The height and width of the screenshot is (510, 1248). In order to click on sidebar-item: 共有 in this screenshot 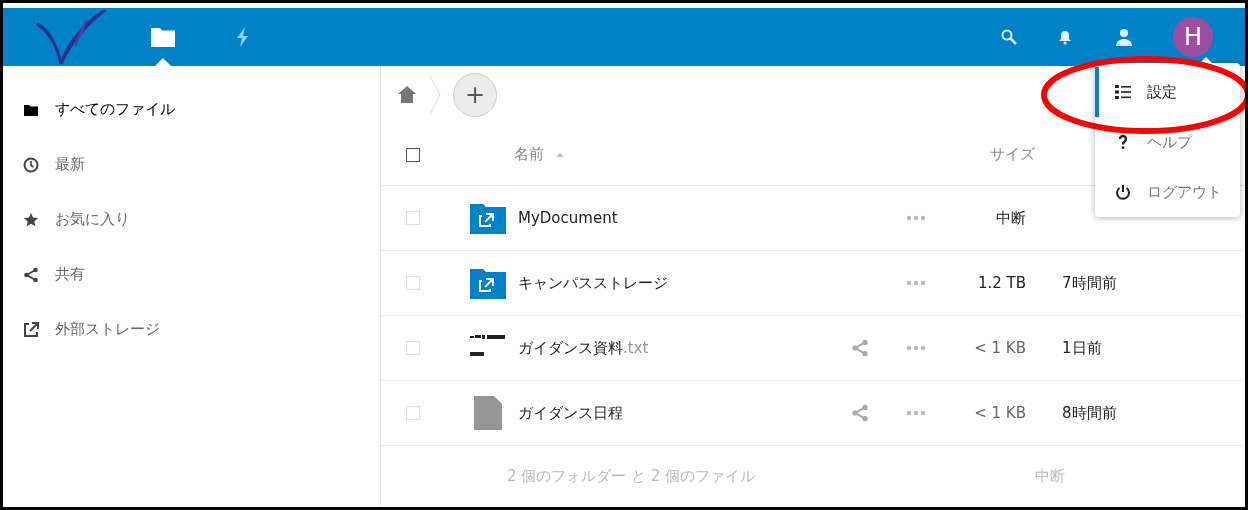, I will do `click(191, 274)`.